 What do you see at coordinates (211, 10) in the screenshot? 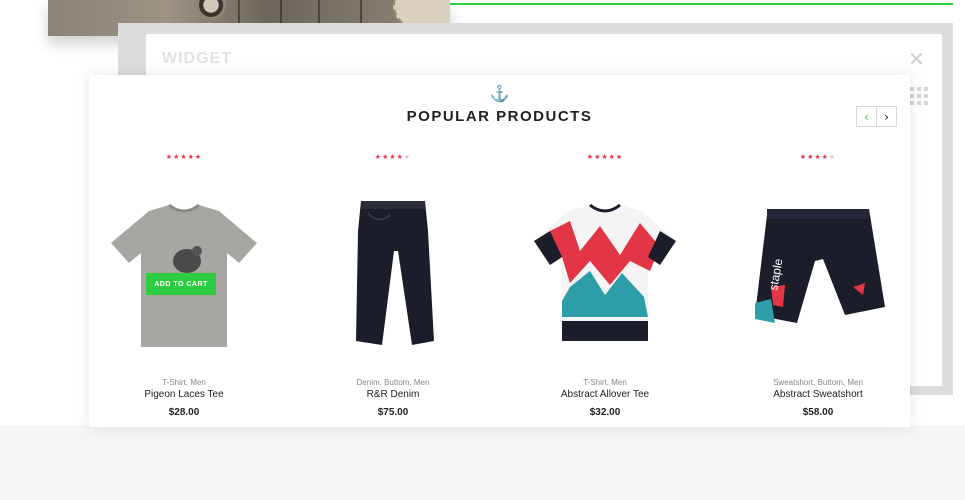
I see `watch-image` at bounding box center [211, 10].